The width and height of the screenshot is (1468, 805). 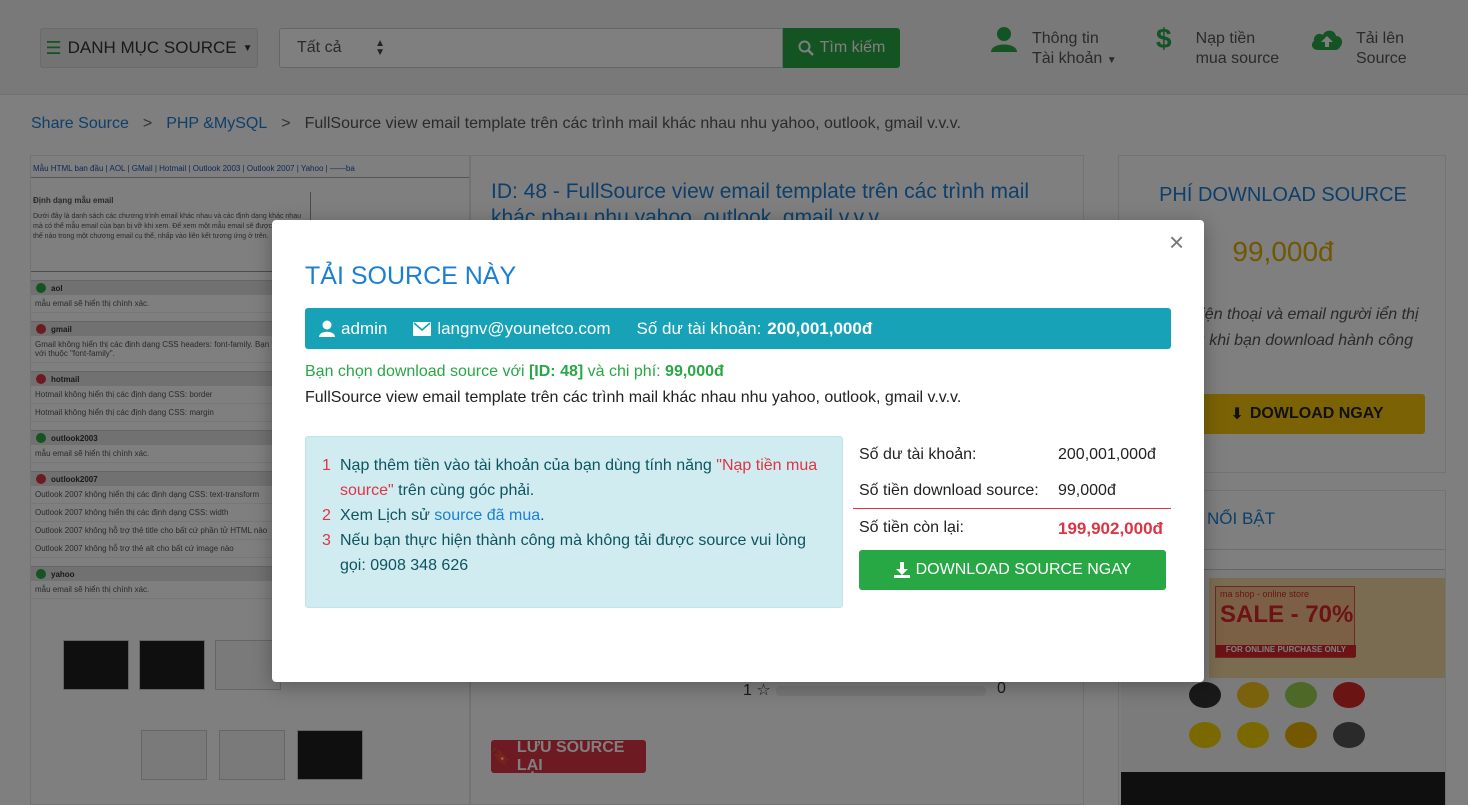 I want to click on instruction-text: Xem Lịch sử source đã mua., so click(x=442, y=515).